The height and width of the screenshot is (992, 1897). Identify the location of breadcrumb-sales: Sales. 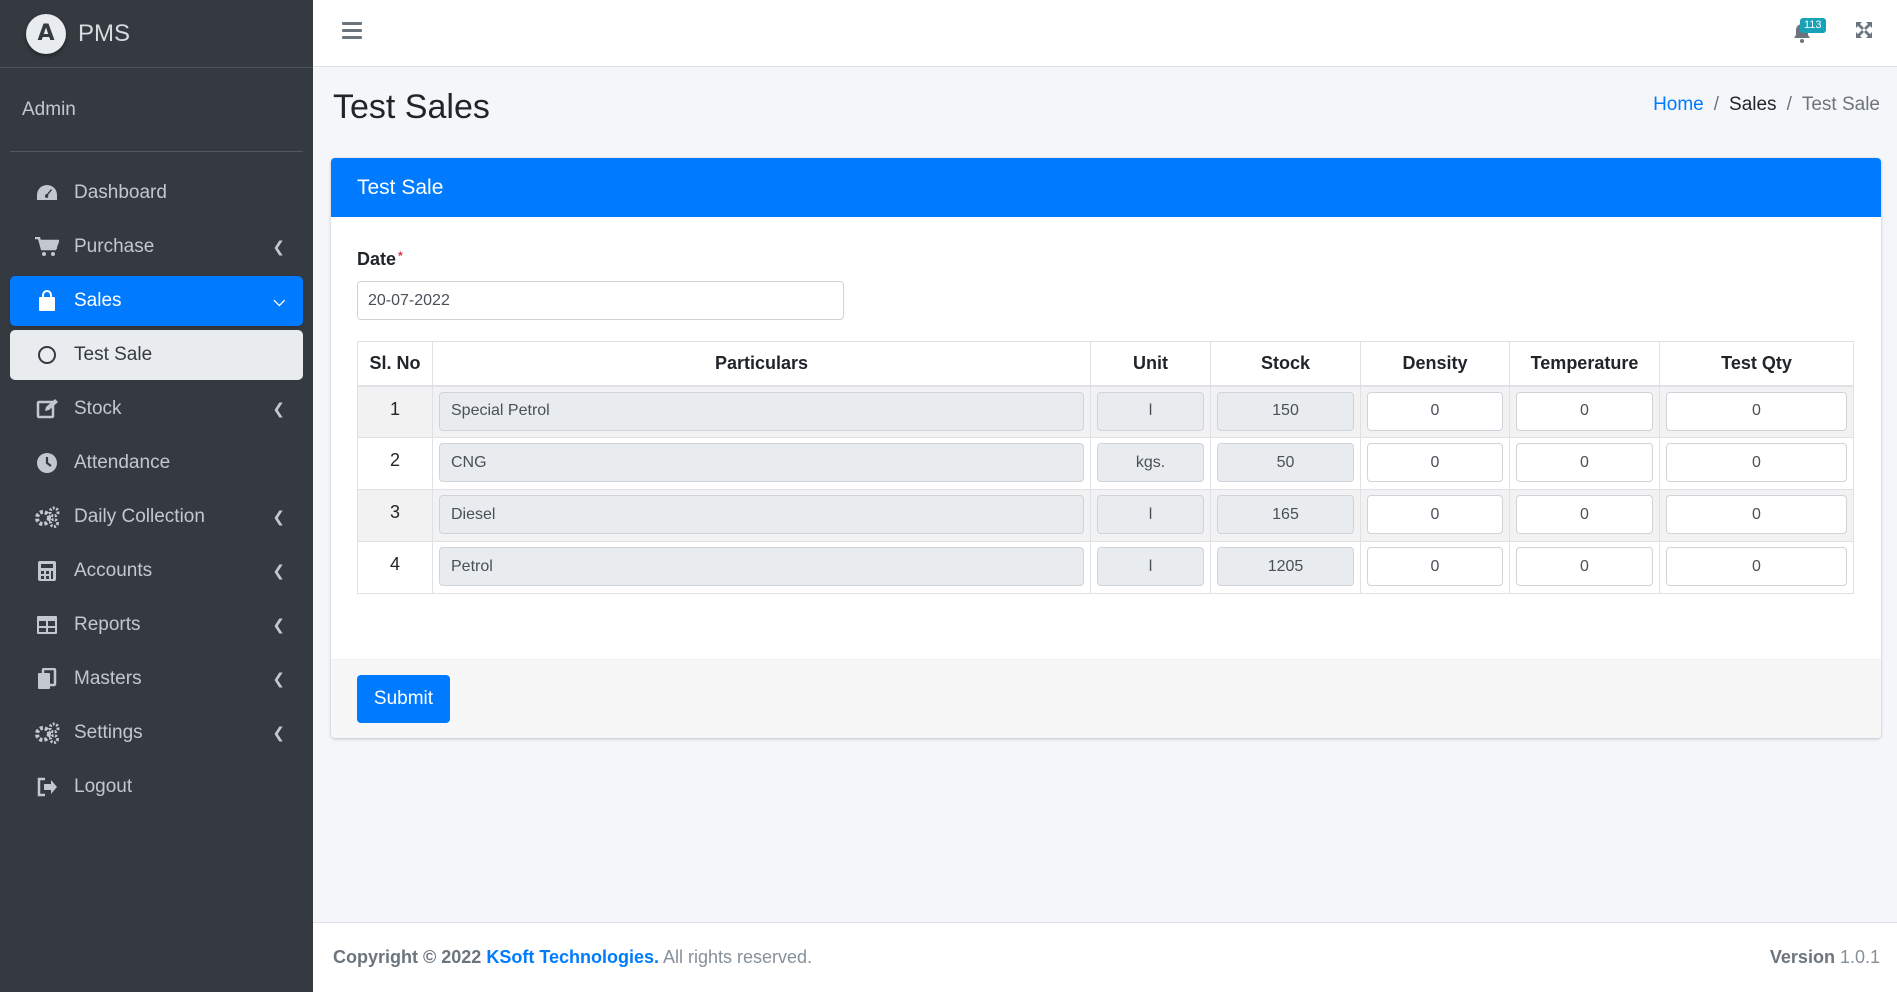
(1753, 104).